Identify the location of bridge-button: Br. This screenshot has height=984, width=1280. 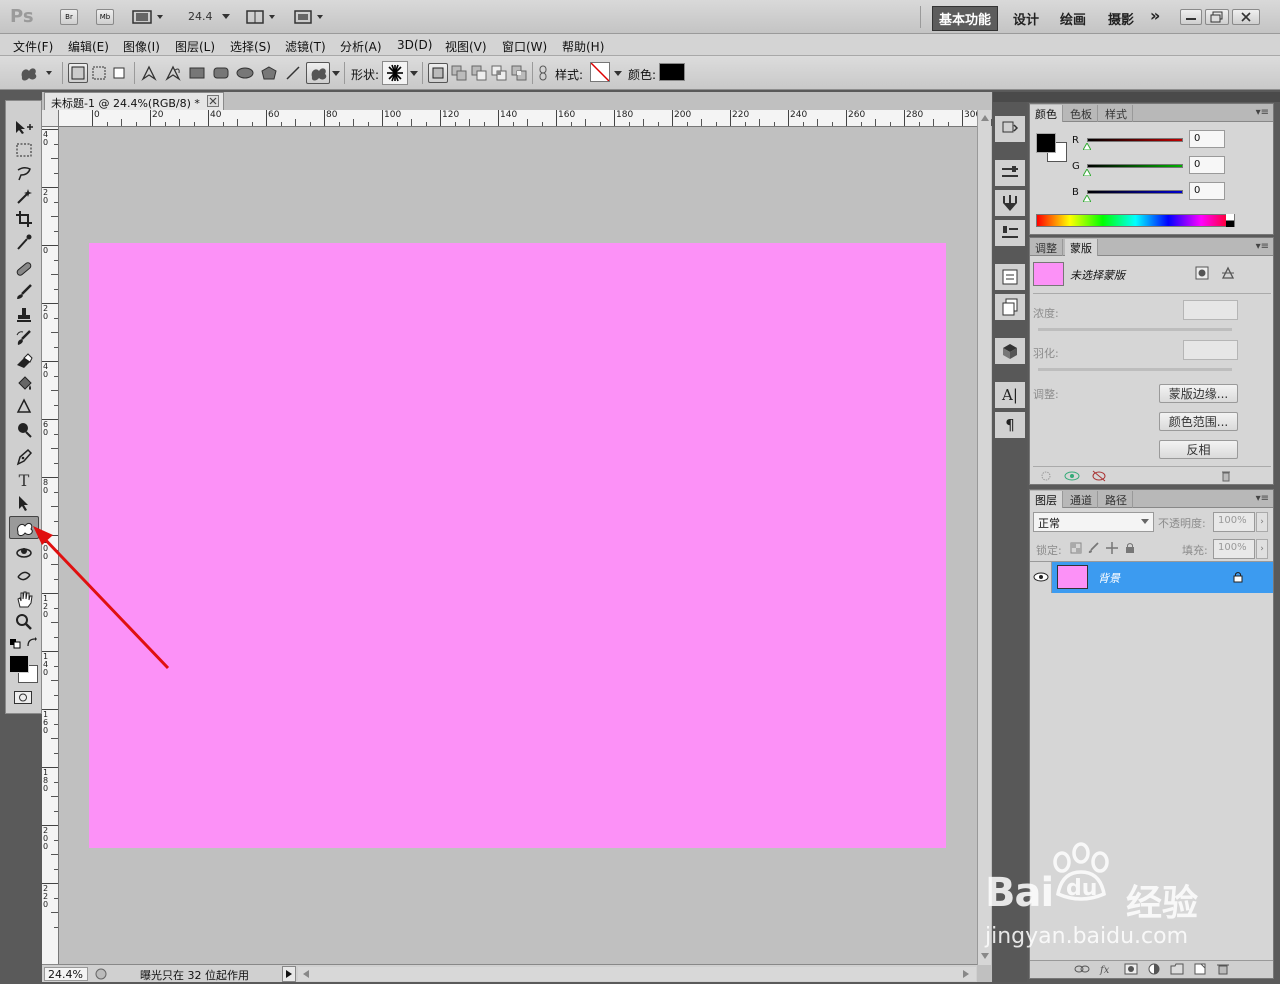
(69, 17).